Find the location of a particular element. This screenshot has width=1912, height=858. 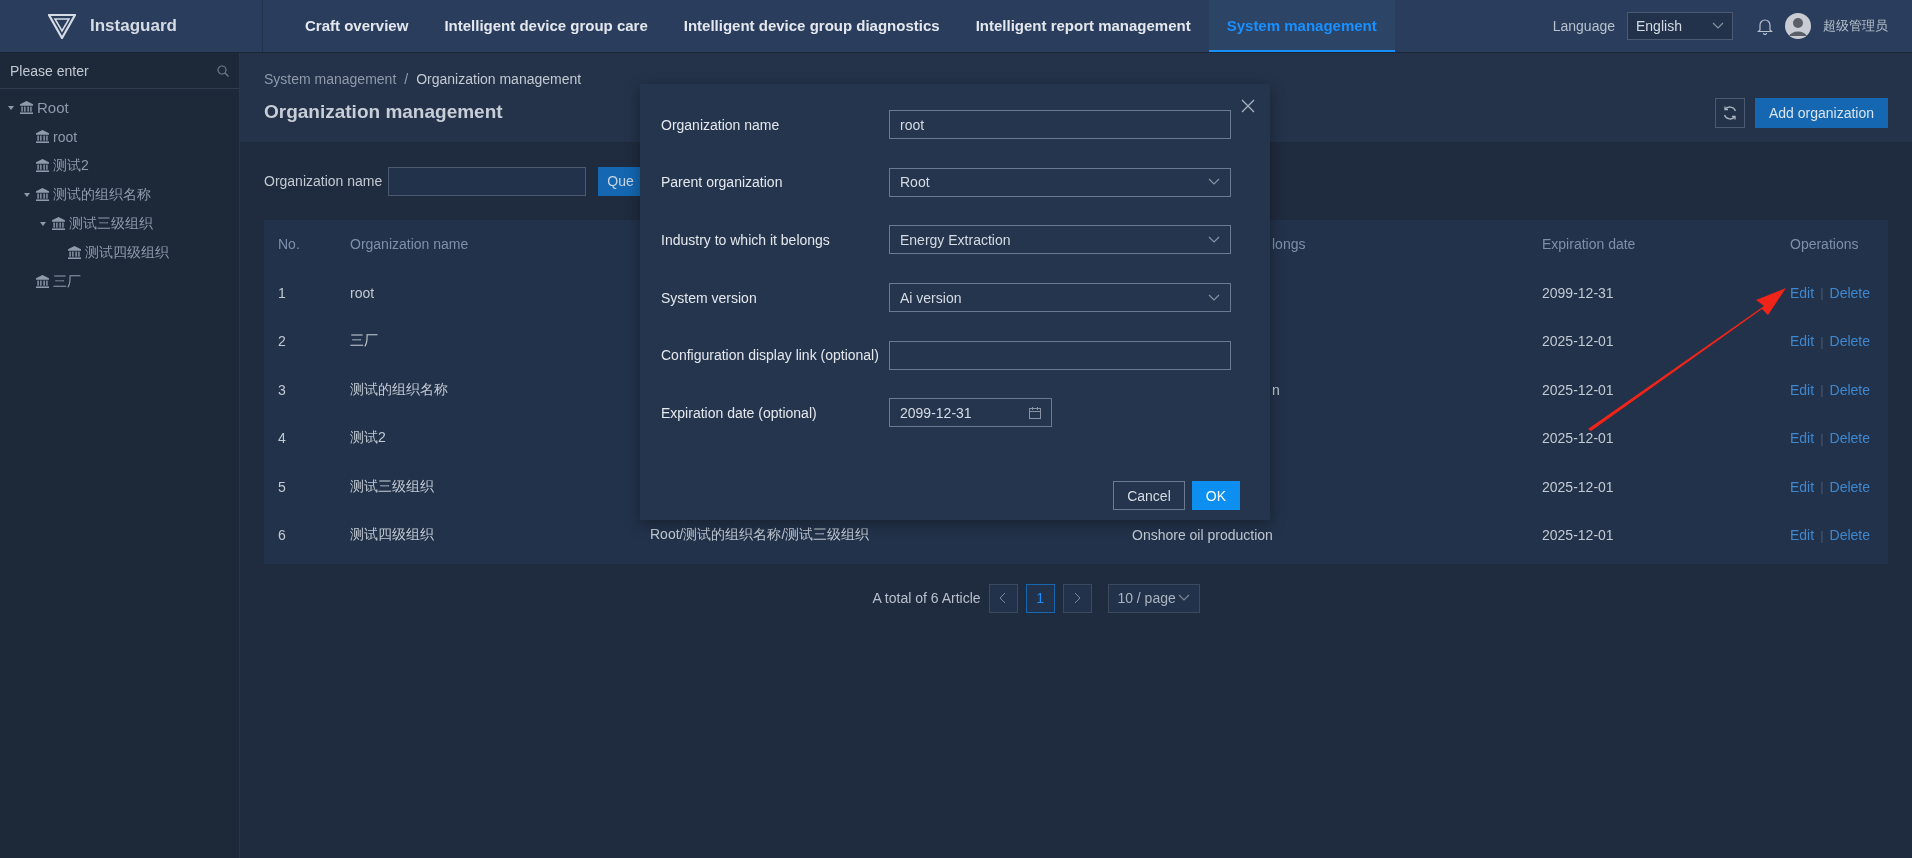

table-cell: 2 is located at coordinates (282, 341).